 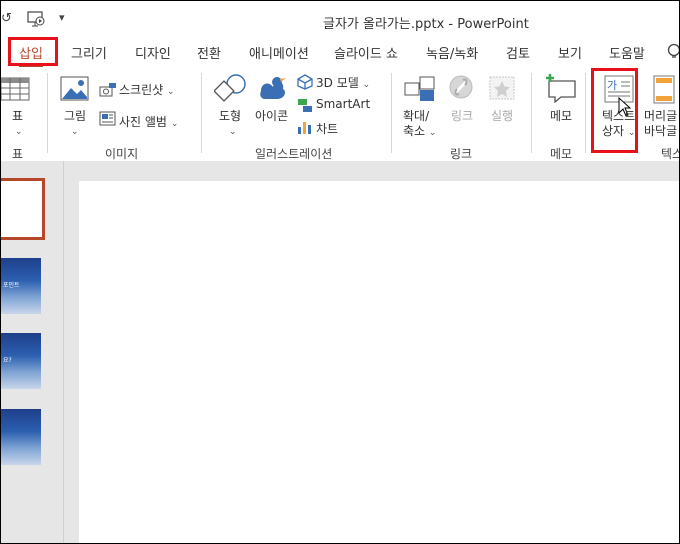 What do you see at coordinates (62, 17) in the screenshot?
I see `customize-quick-access-icon: ▾` at bounding box center [62, 17].